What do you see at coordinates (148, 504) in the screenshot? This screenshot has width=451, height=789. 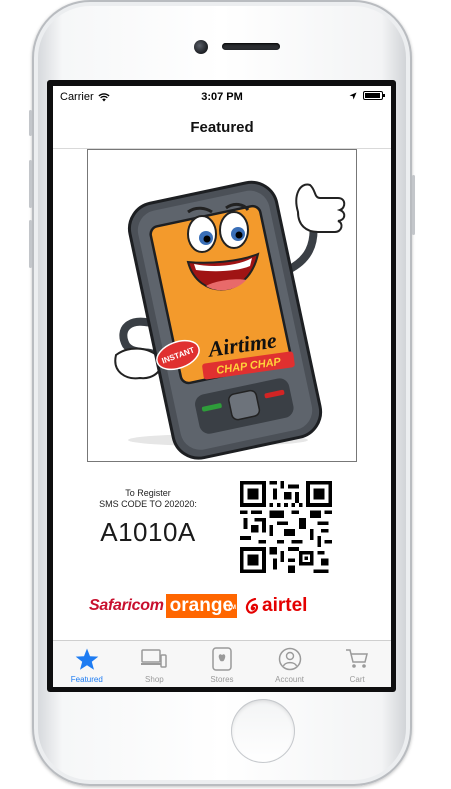 I see `sms-instruction: SMS CODE TO 202020:` at bounding box center [148, 504].